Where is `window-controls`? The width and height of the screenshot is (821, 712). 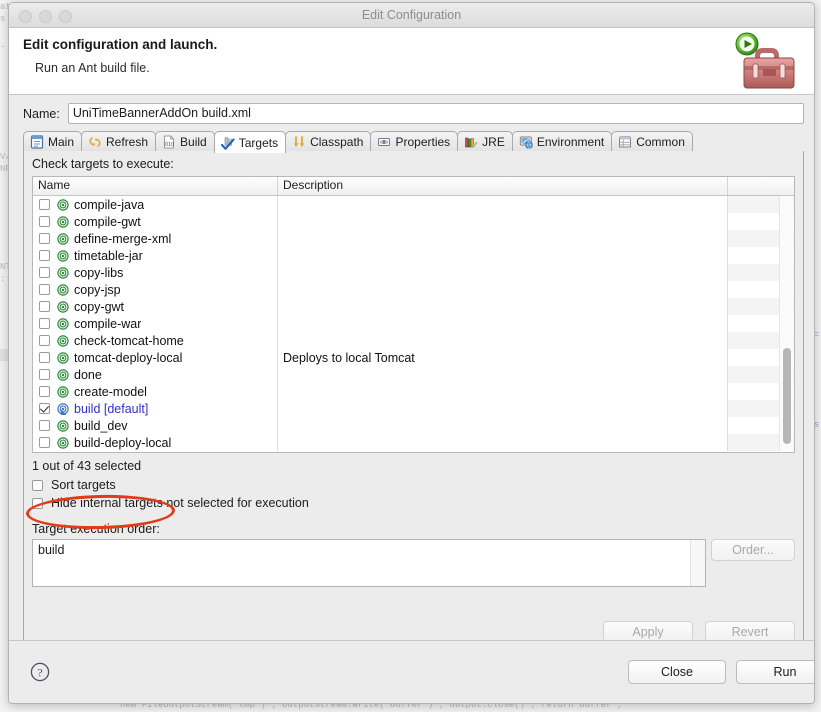 window-controls is located at coordinates (45, 16).